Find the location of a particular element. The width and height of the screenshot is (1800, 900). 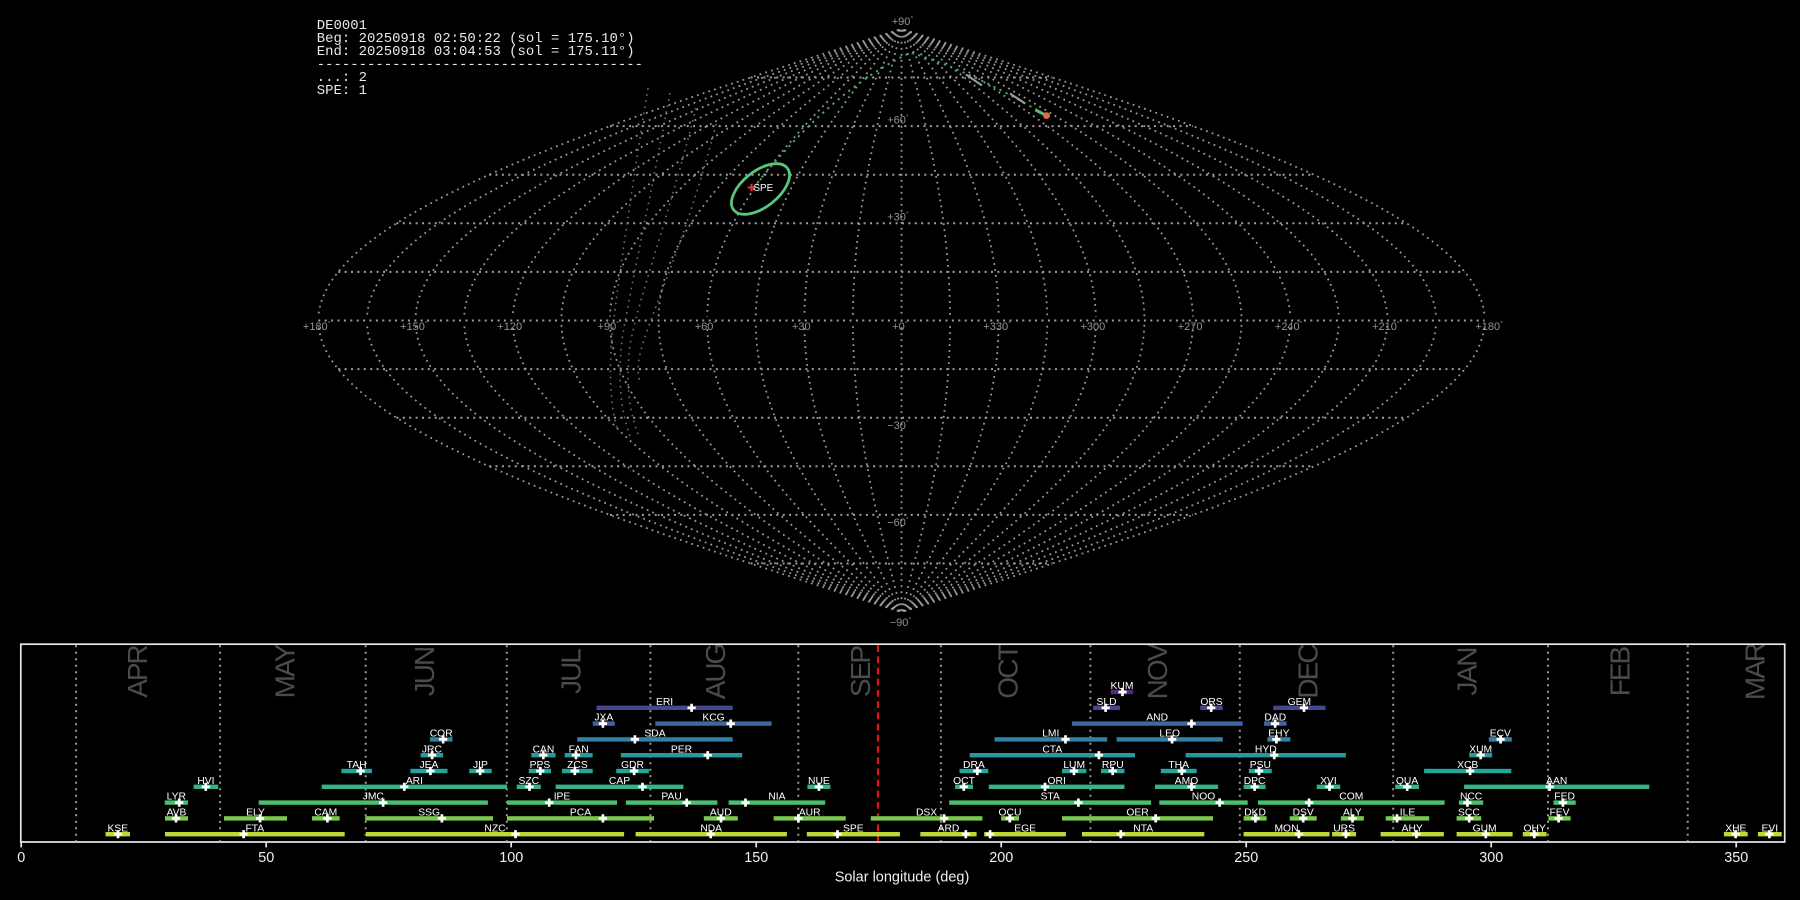

svg-text: +240° is located at coordinates (1289, 326).